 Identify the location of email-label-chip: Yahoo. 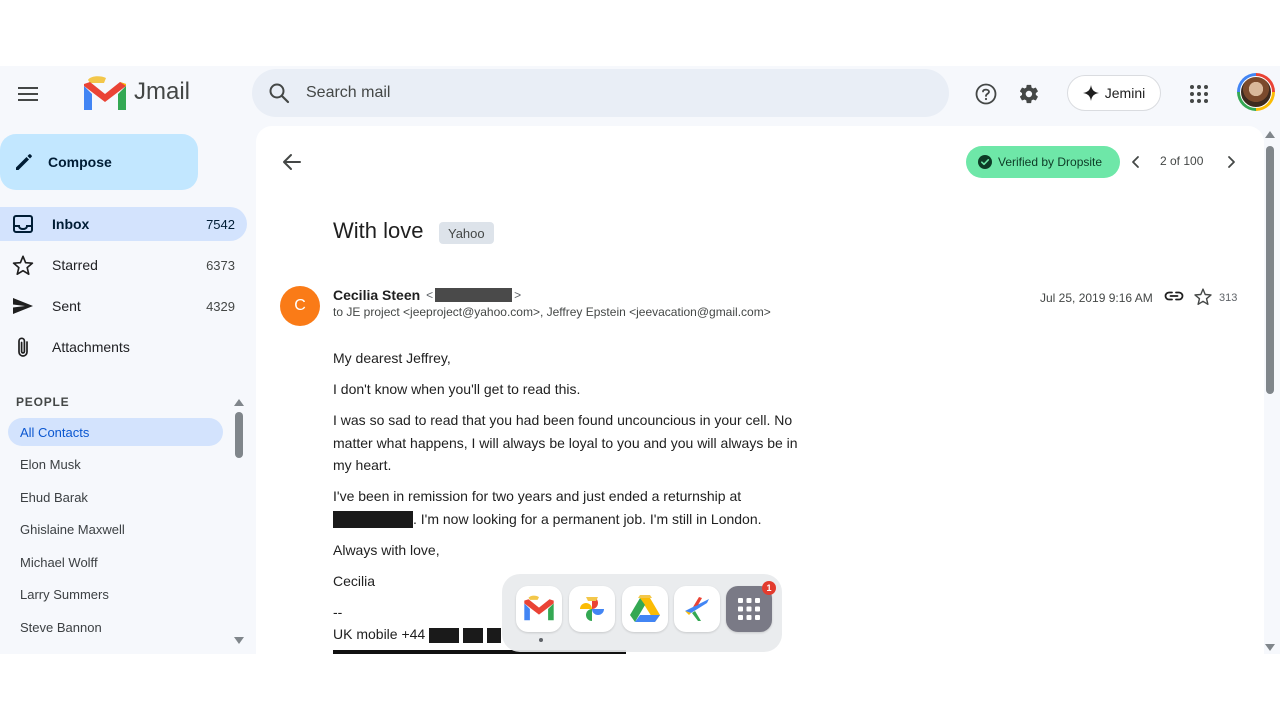
(466, 233).